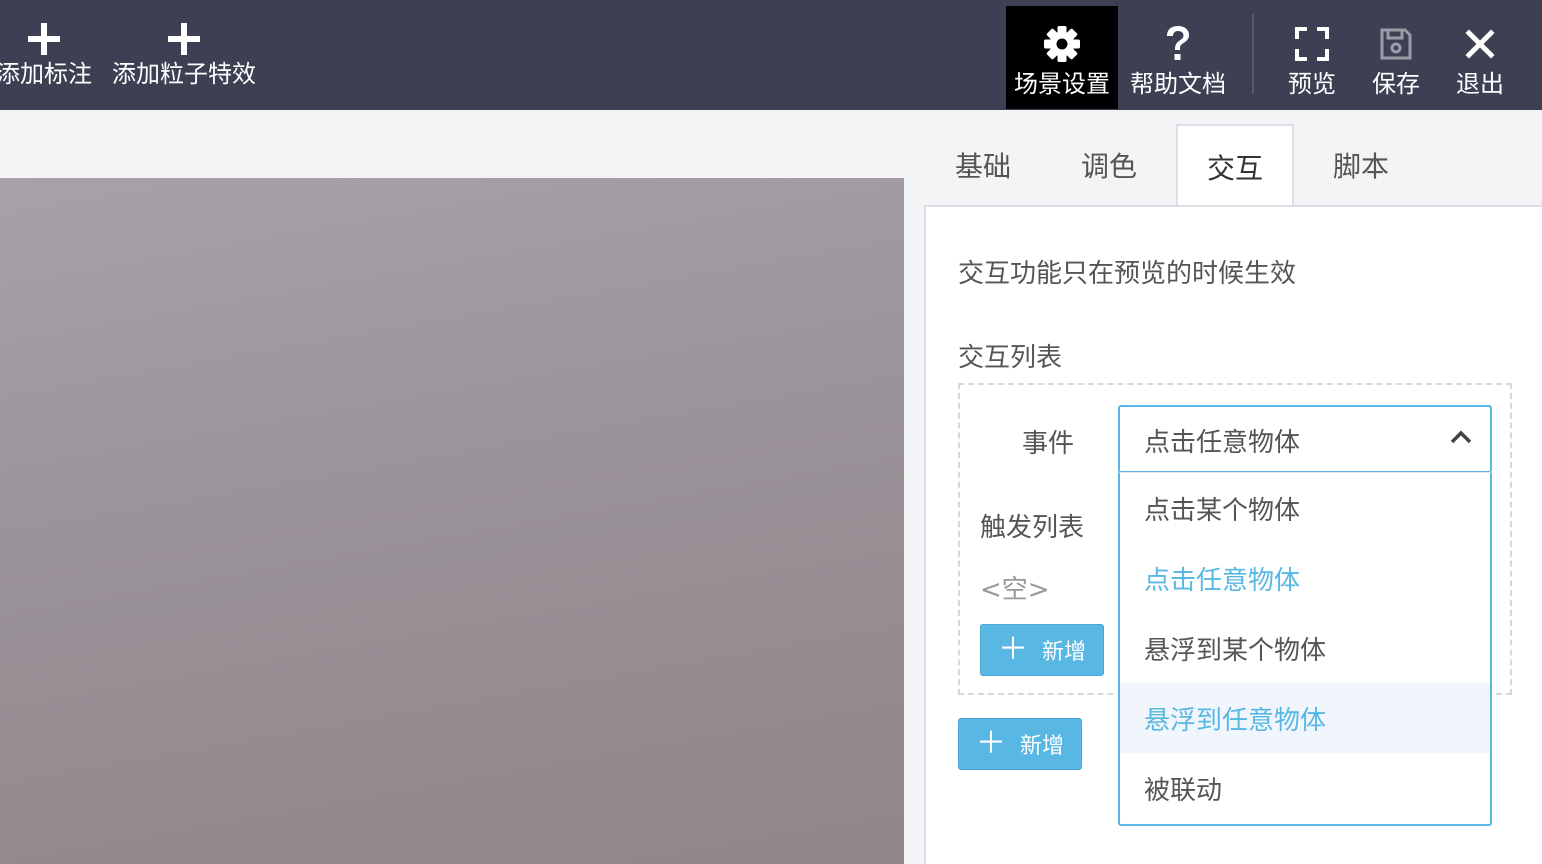 This screenshot has width=1542, height=864. I want to click on dropdown-option: 点击某个物体, so click(1305, 508).